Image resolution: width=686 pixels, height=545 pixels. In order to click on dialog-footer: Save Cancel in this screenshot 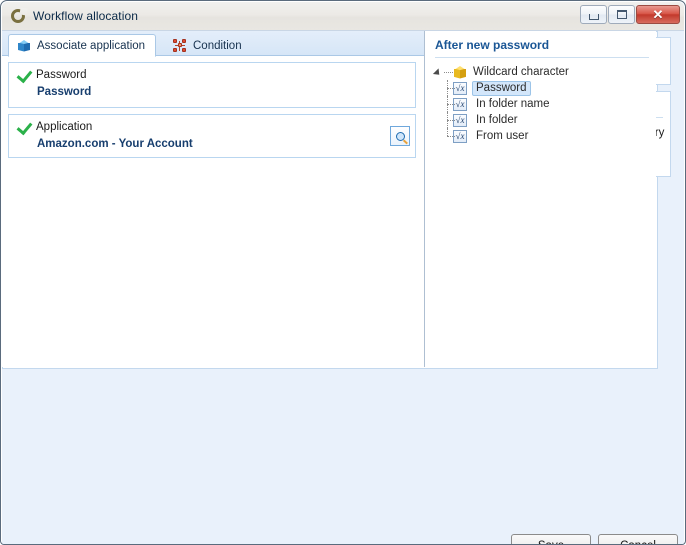, I will do `click(343, 535)`.